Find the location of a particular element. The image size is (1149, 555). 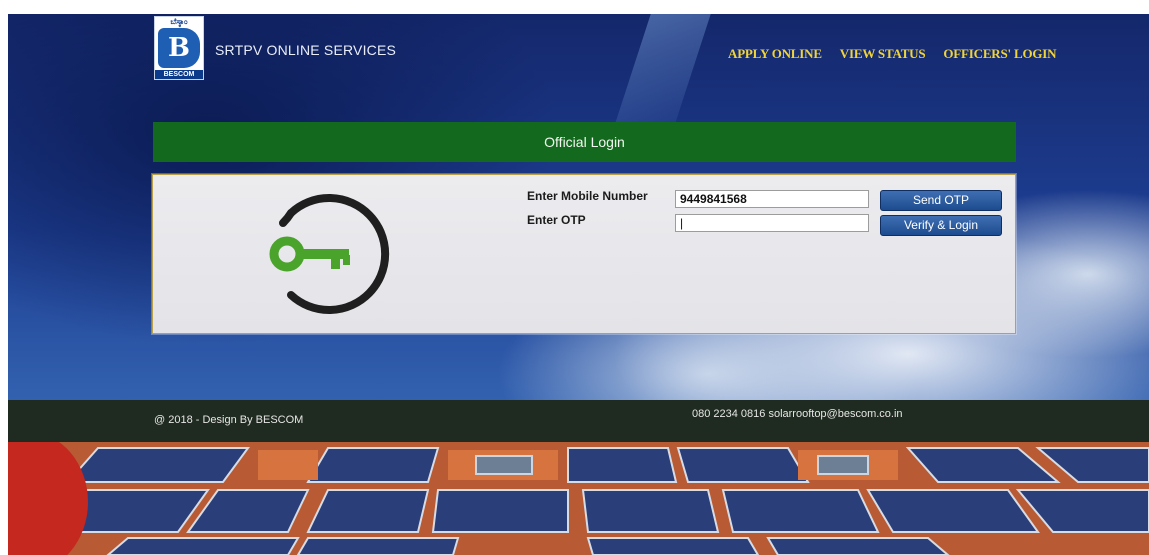

key-icon is located at coordinates (329, 254).